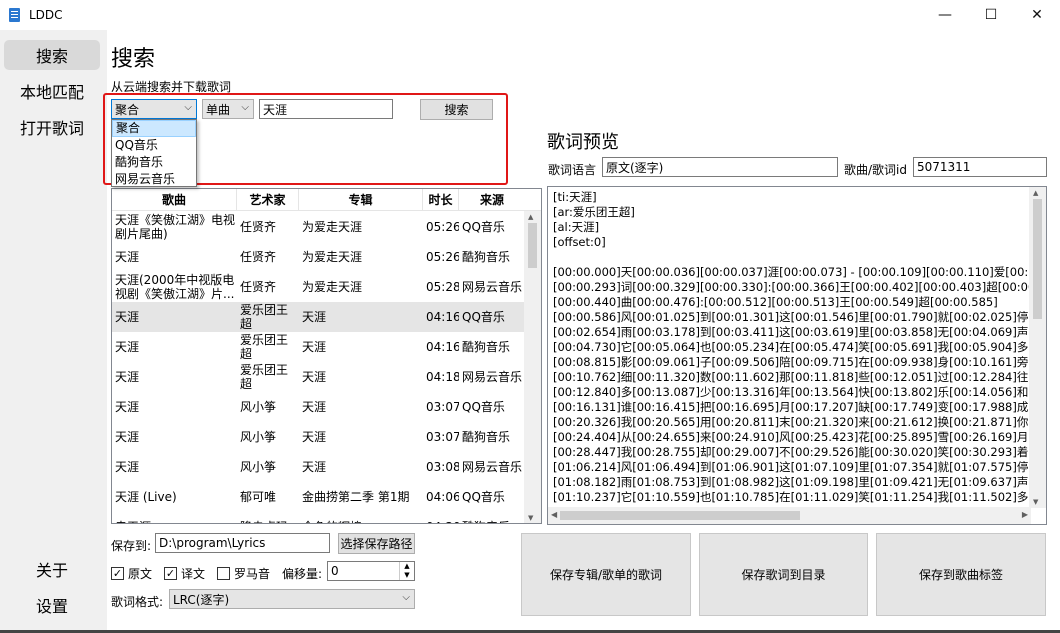  Describe the element at coordinates (131, 573) in the screenshot. I see `original-checkbox: ✓ 原文` at that location.